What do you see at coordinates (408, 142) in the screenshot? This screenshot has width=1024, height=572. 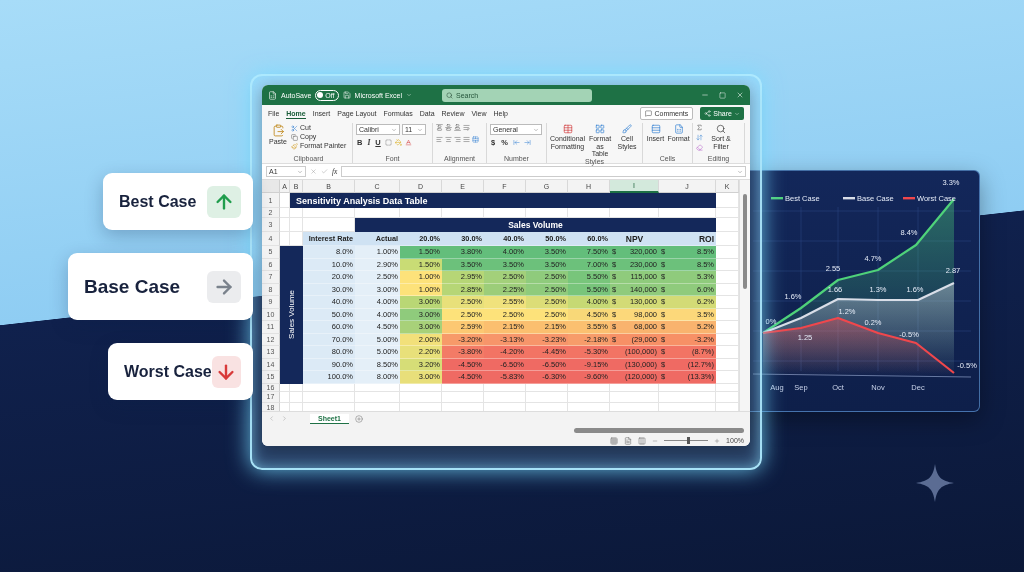 I see `font-color-icon` at bounding box center [408, 142].